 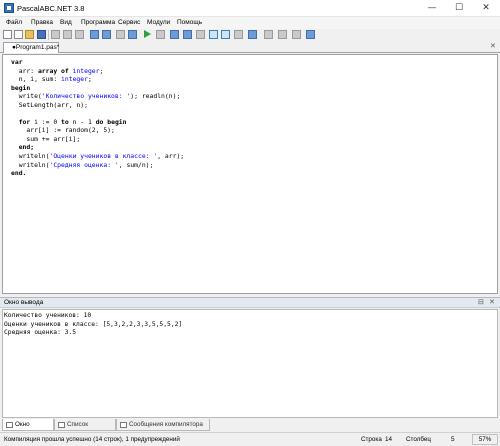 What do you see at coordinates (24, 302) in the screenshot?
I see `output-pane-title: Окно вывода` at bounding box center [24, 302].